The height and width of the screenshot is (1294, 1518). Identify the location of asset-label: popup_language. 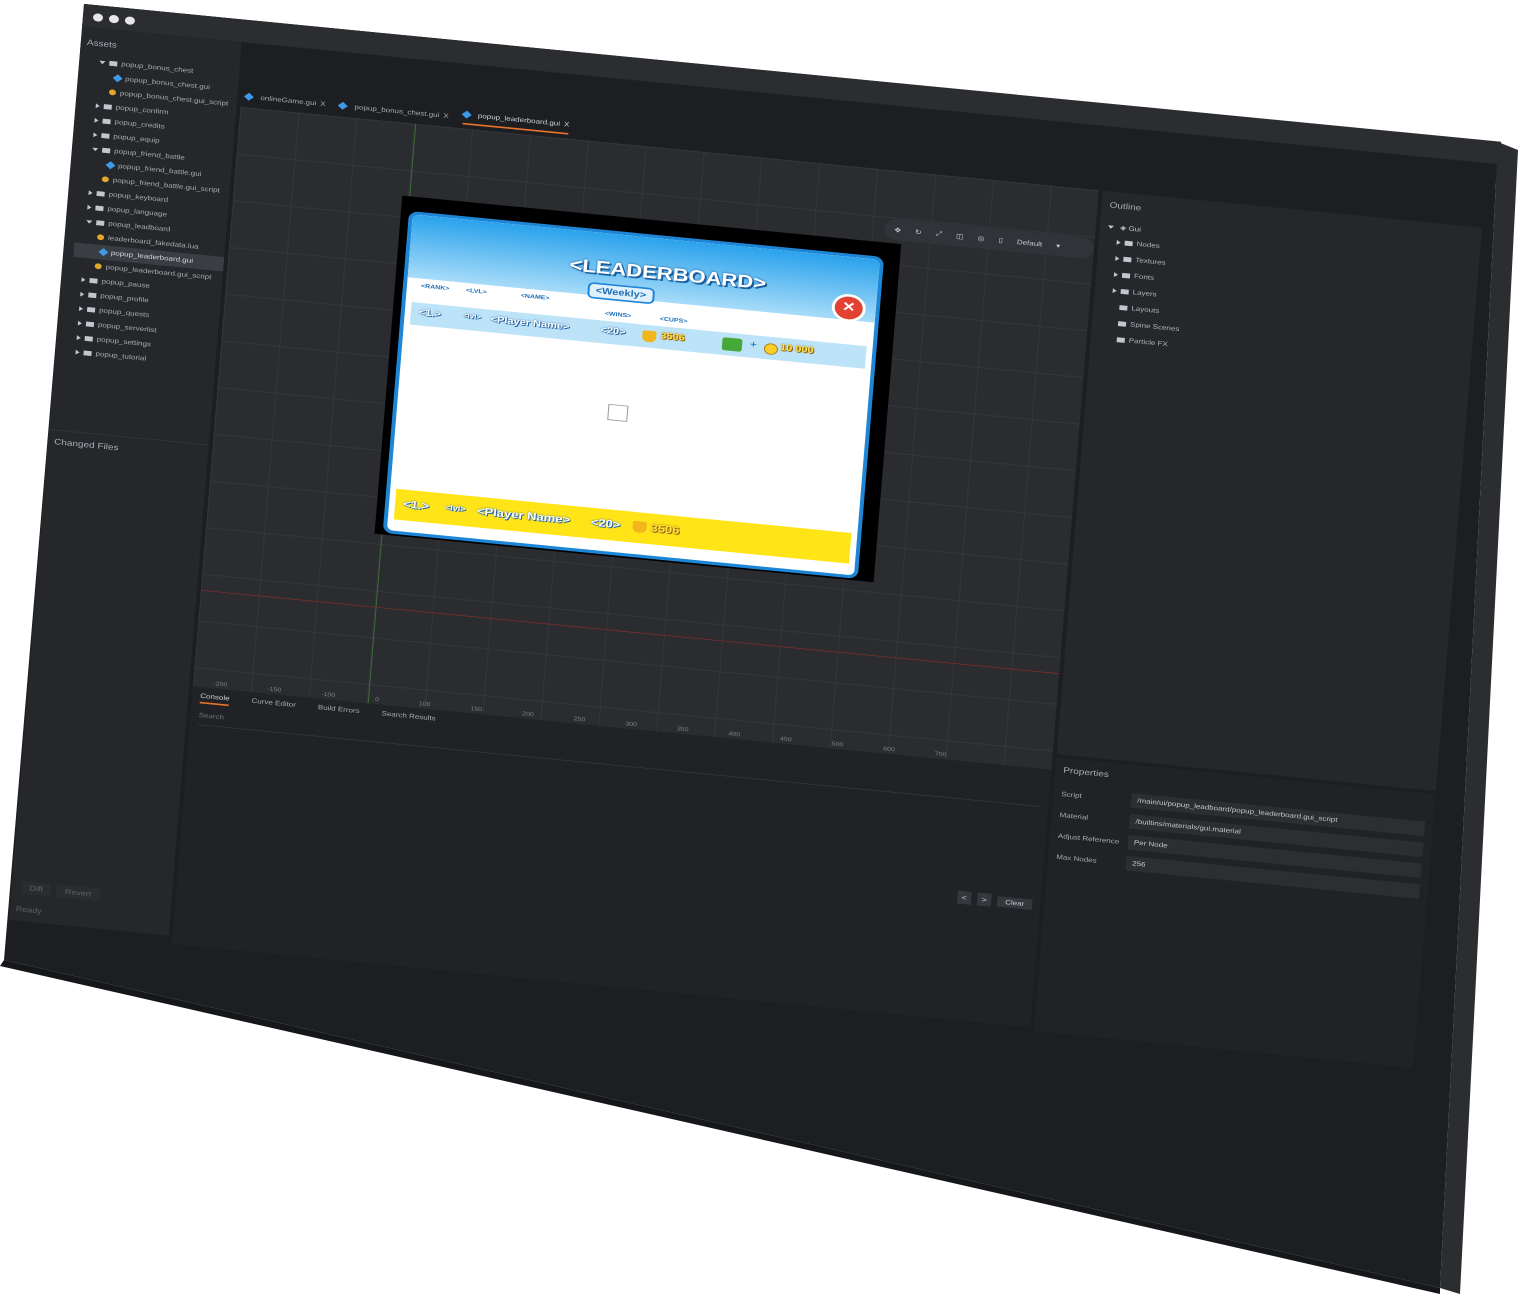
(137, 212).